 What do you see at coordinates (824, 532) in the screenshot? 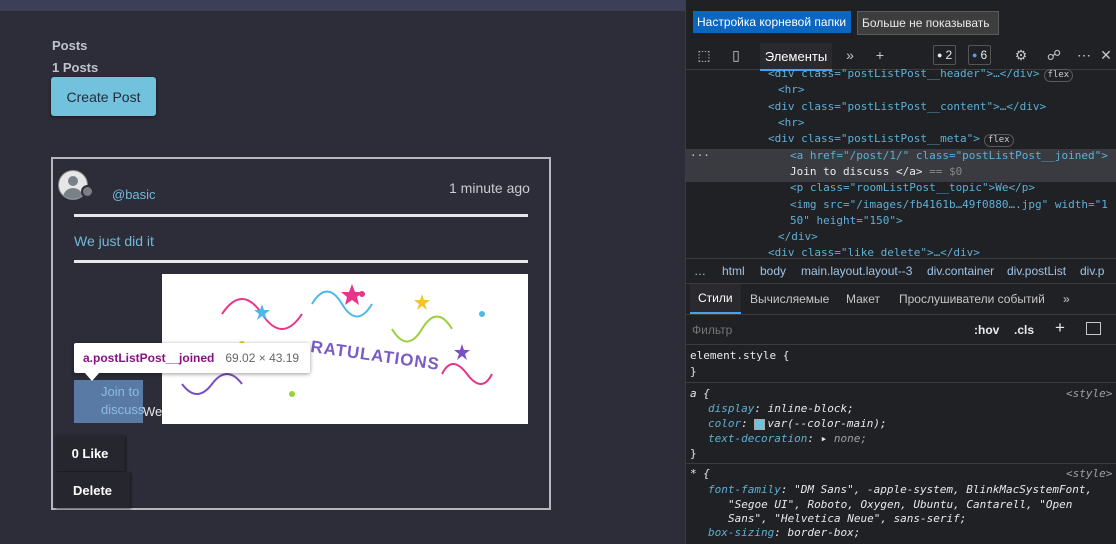
I see `prop-value: border-box;` at bounding box center [824, 532].